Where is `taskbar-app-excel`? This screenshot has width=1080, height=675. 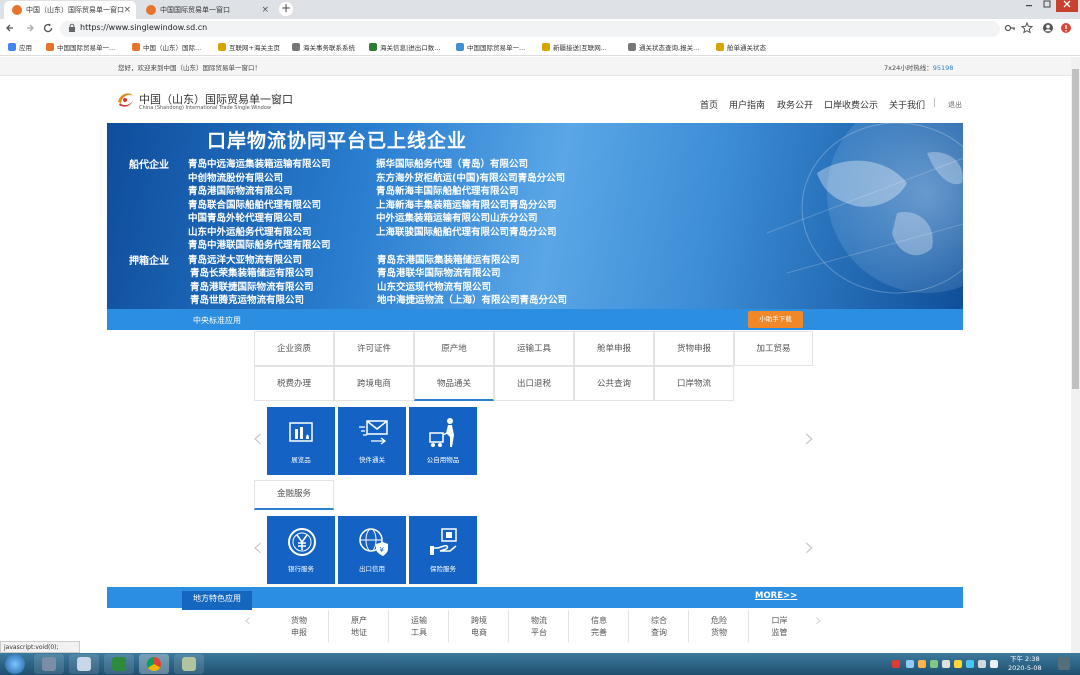
taskbar-app-excel is located at coordinates (119, 664).